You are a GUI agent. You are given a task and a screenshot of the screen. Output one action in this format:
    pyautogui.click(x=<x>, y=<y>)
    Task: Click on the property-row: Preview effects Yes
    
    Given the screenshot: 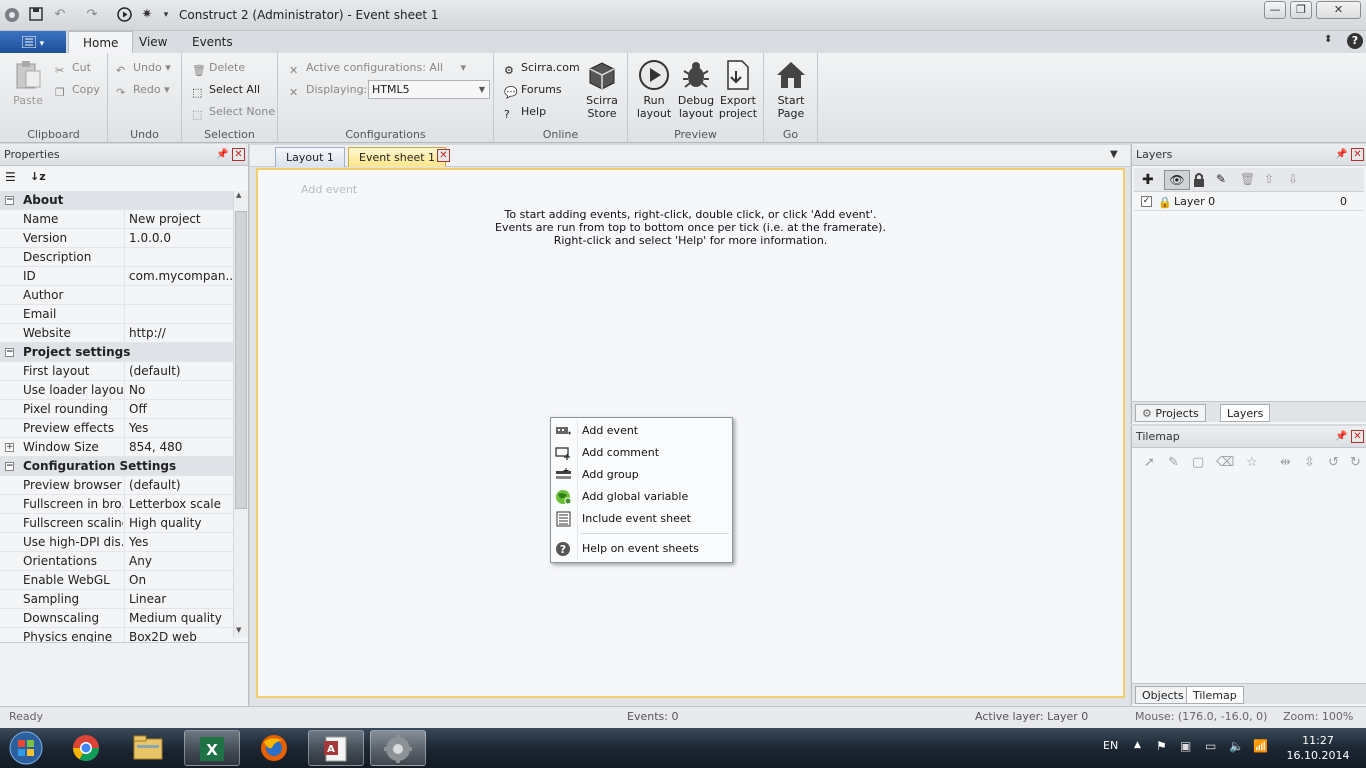 What is the action you would take?
    pyautogui.click(x=116, y=428)
    